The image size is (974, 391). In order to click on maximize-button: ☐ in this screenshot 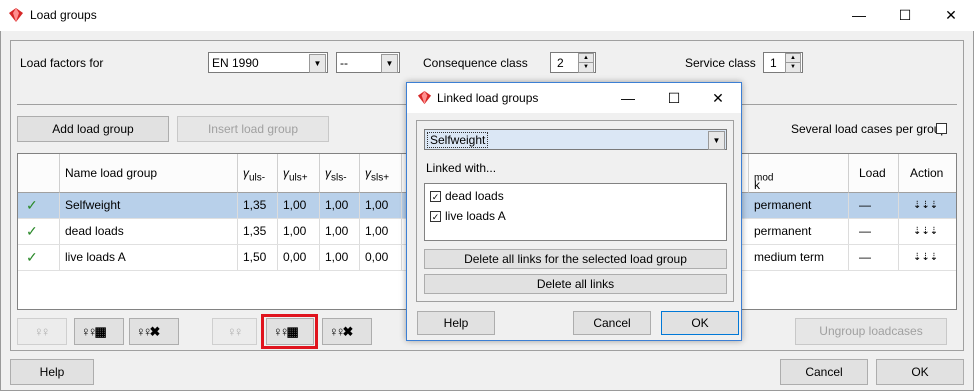, I will do `click(905, 15)`.